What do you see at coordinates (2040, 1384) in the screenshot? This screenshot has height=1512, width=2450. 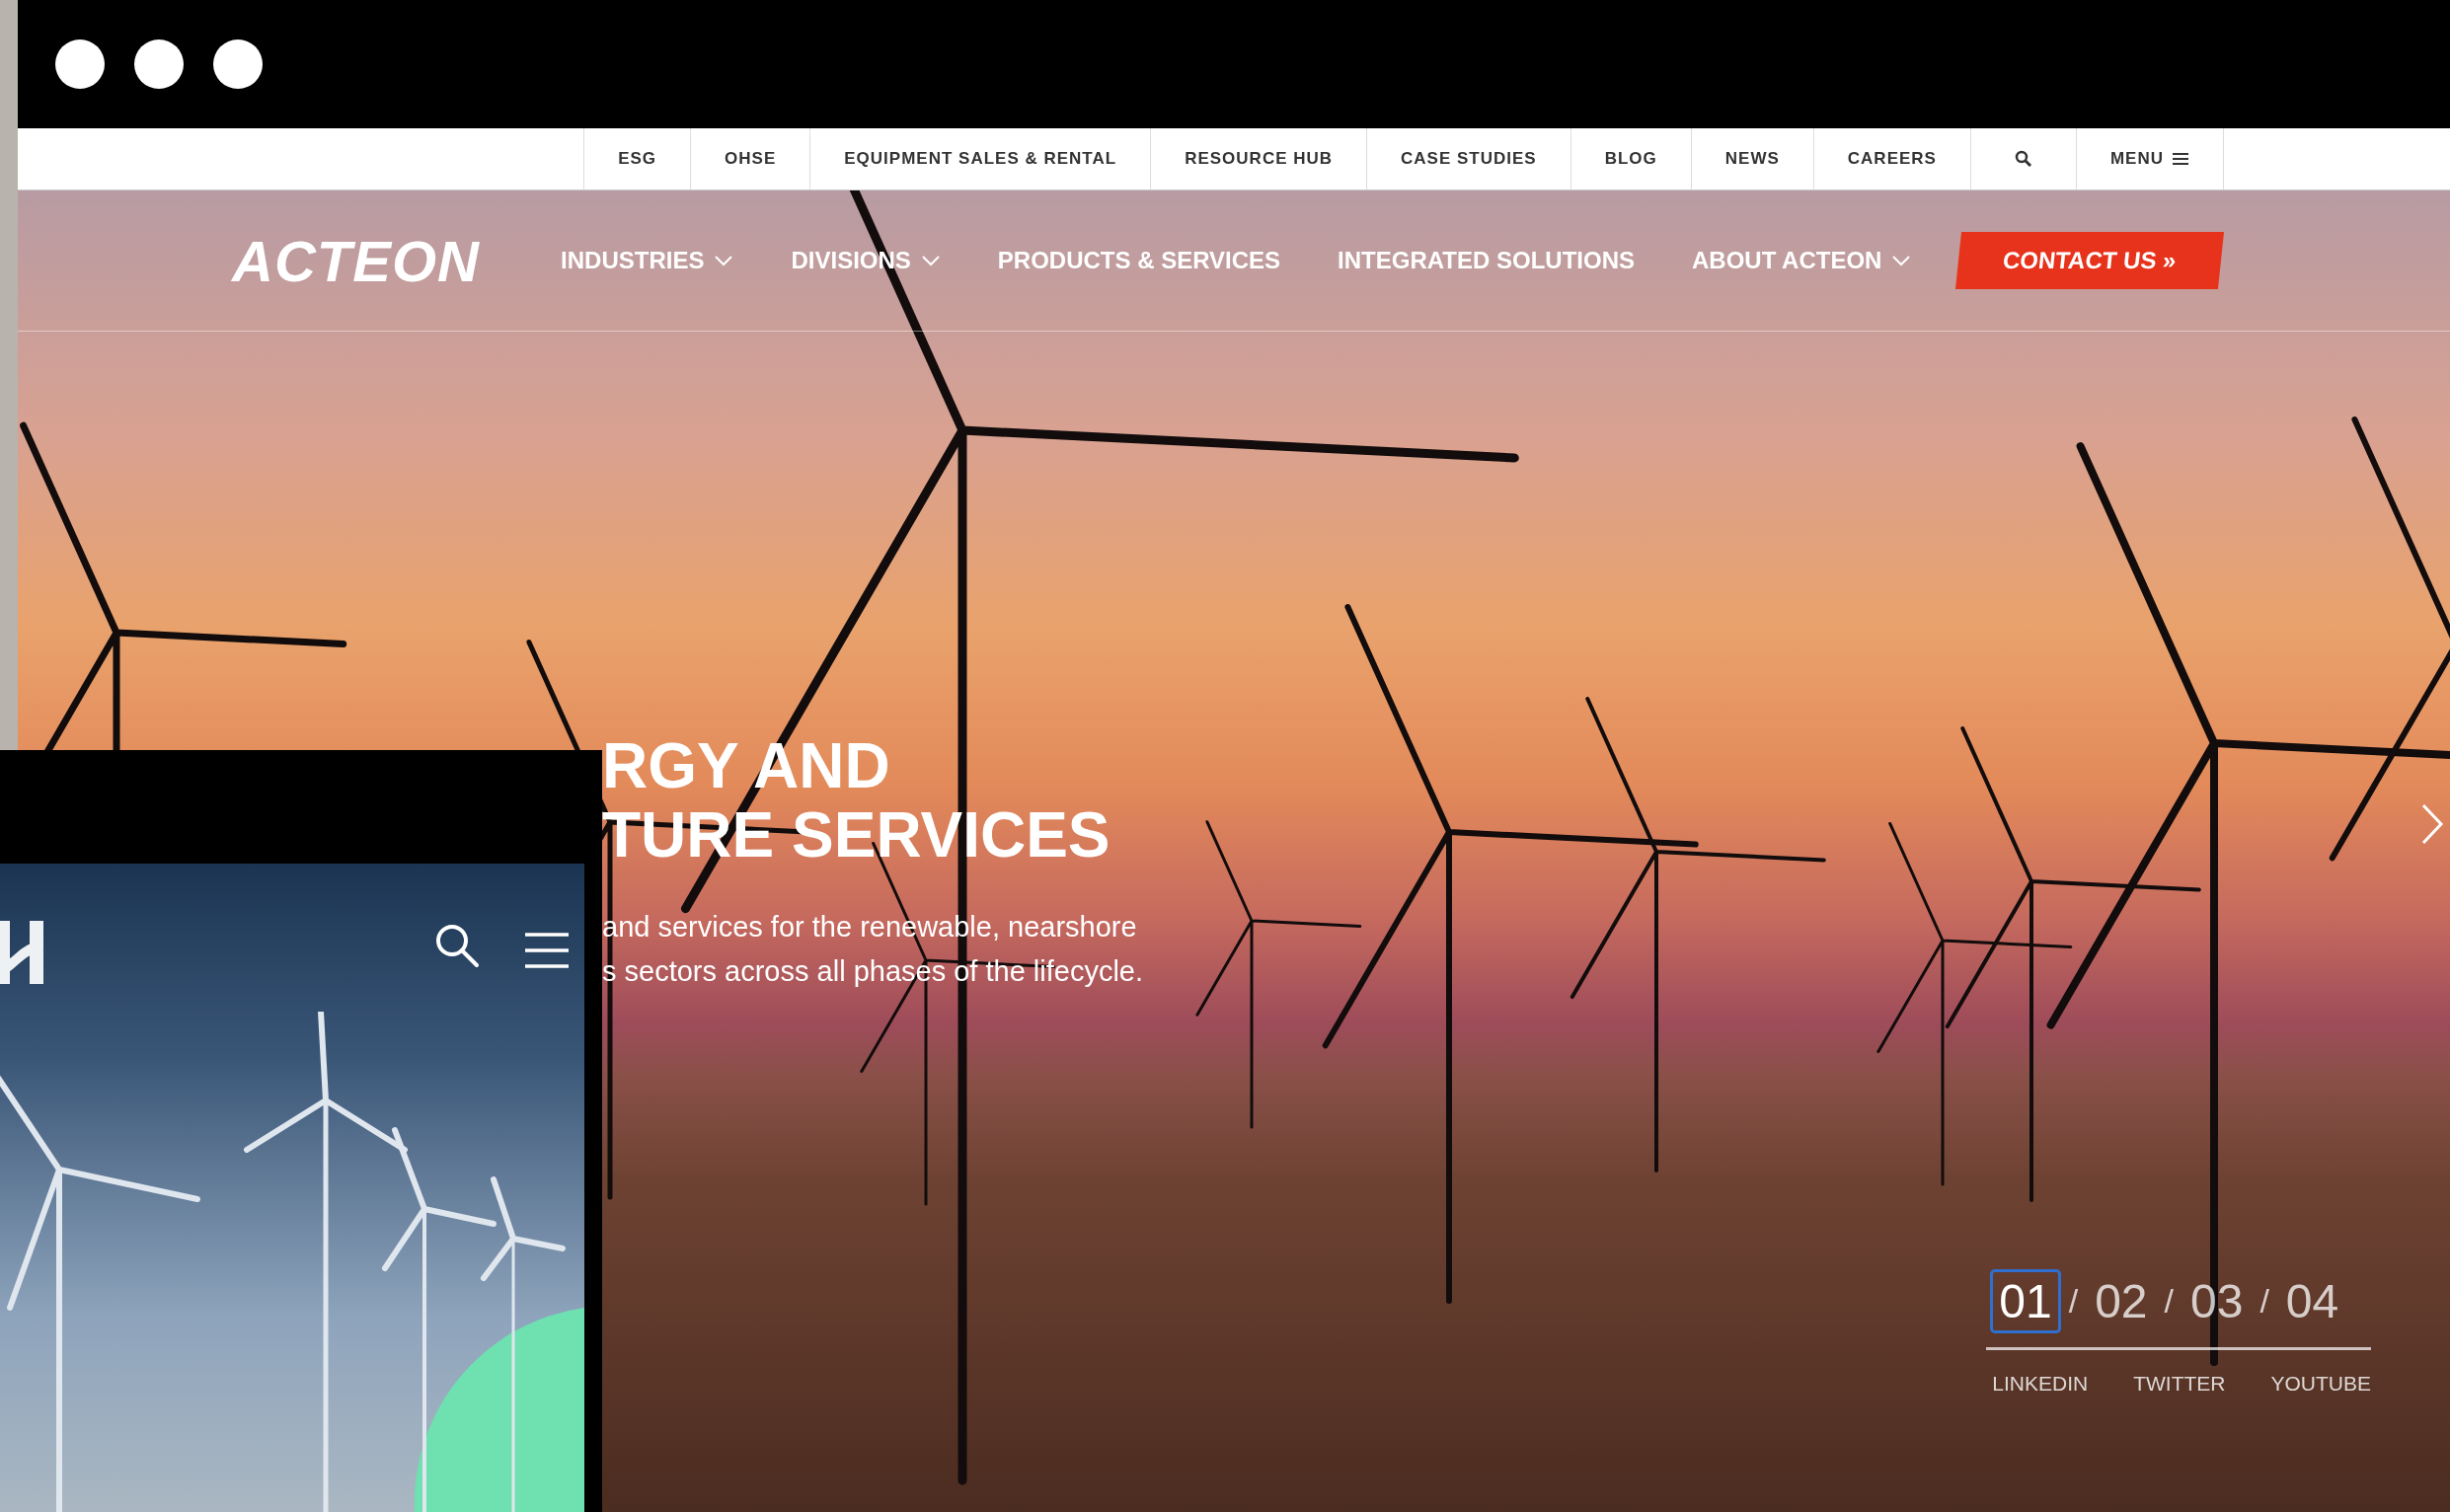 I see `social-link: LINKEDIN` at bounding box center [2040, 1384].